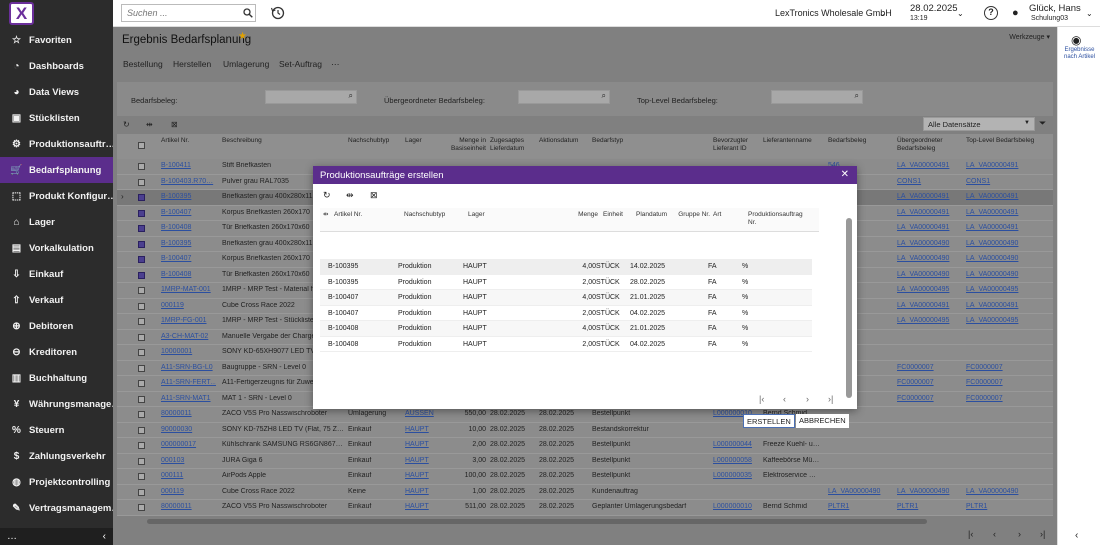 Image resolution: width=1100 pixels, height=545 pixels. What do you see at coordinates (327, 195) in the screenshot?
I see `refresh-icon: ↻` at bounding box center [327, 195].